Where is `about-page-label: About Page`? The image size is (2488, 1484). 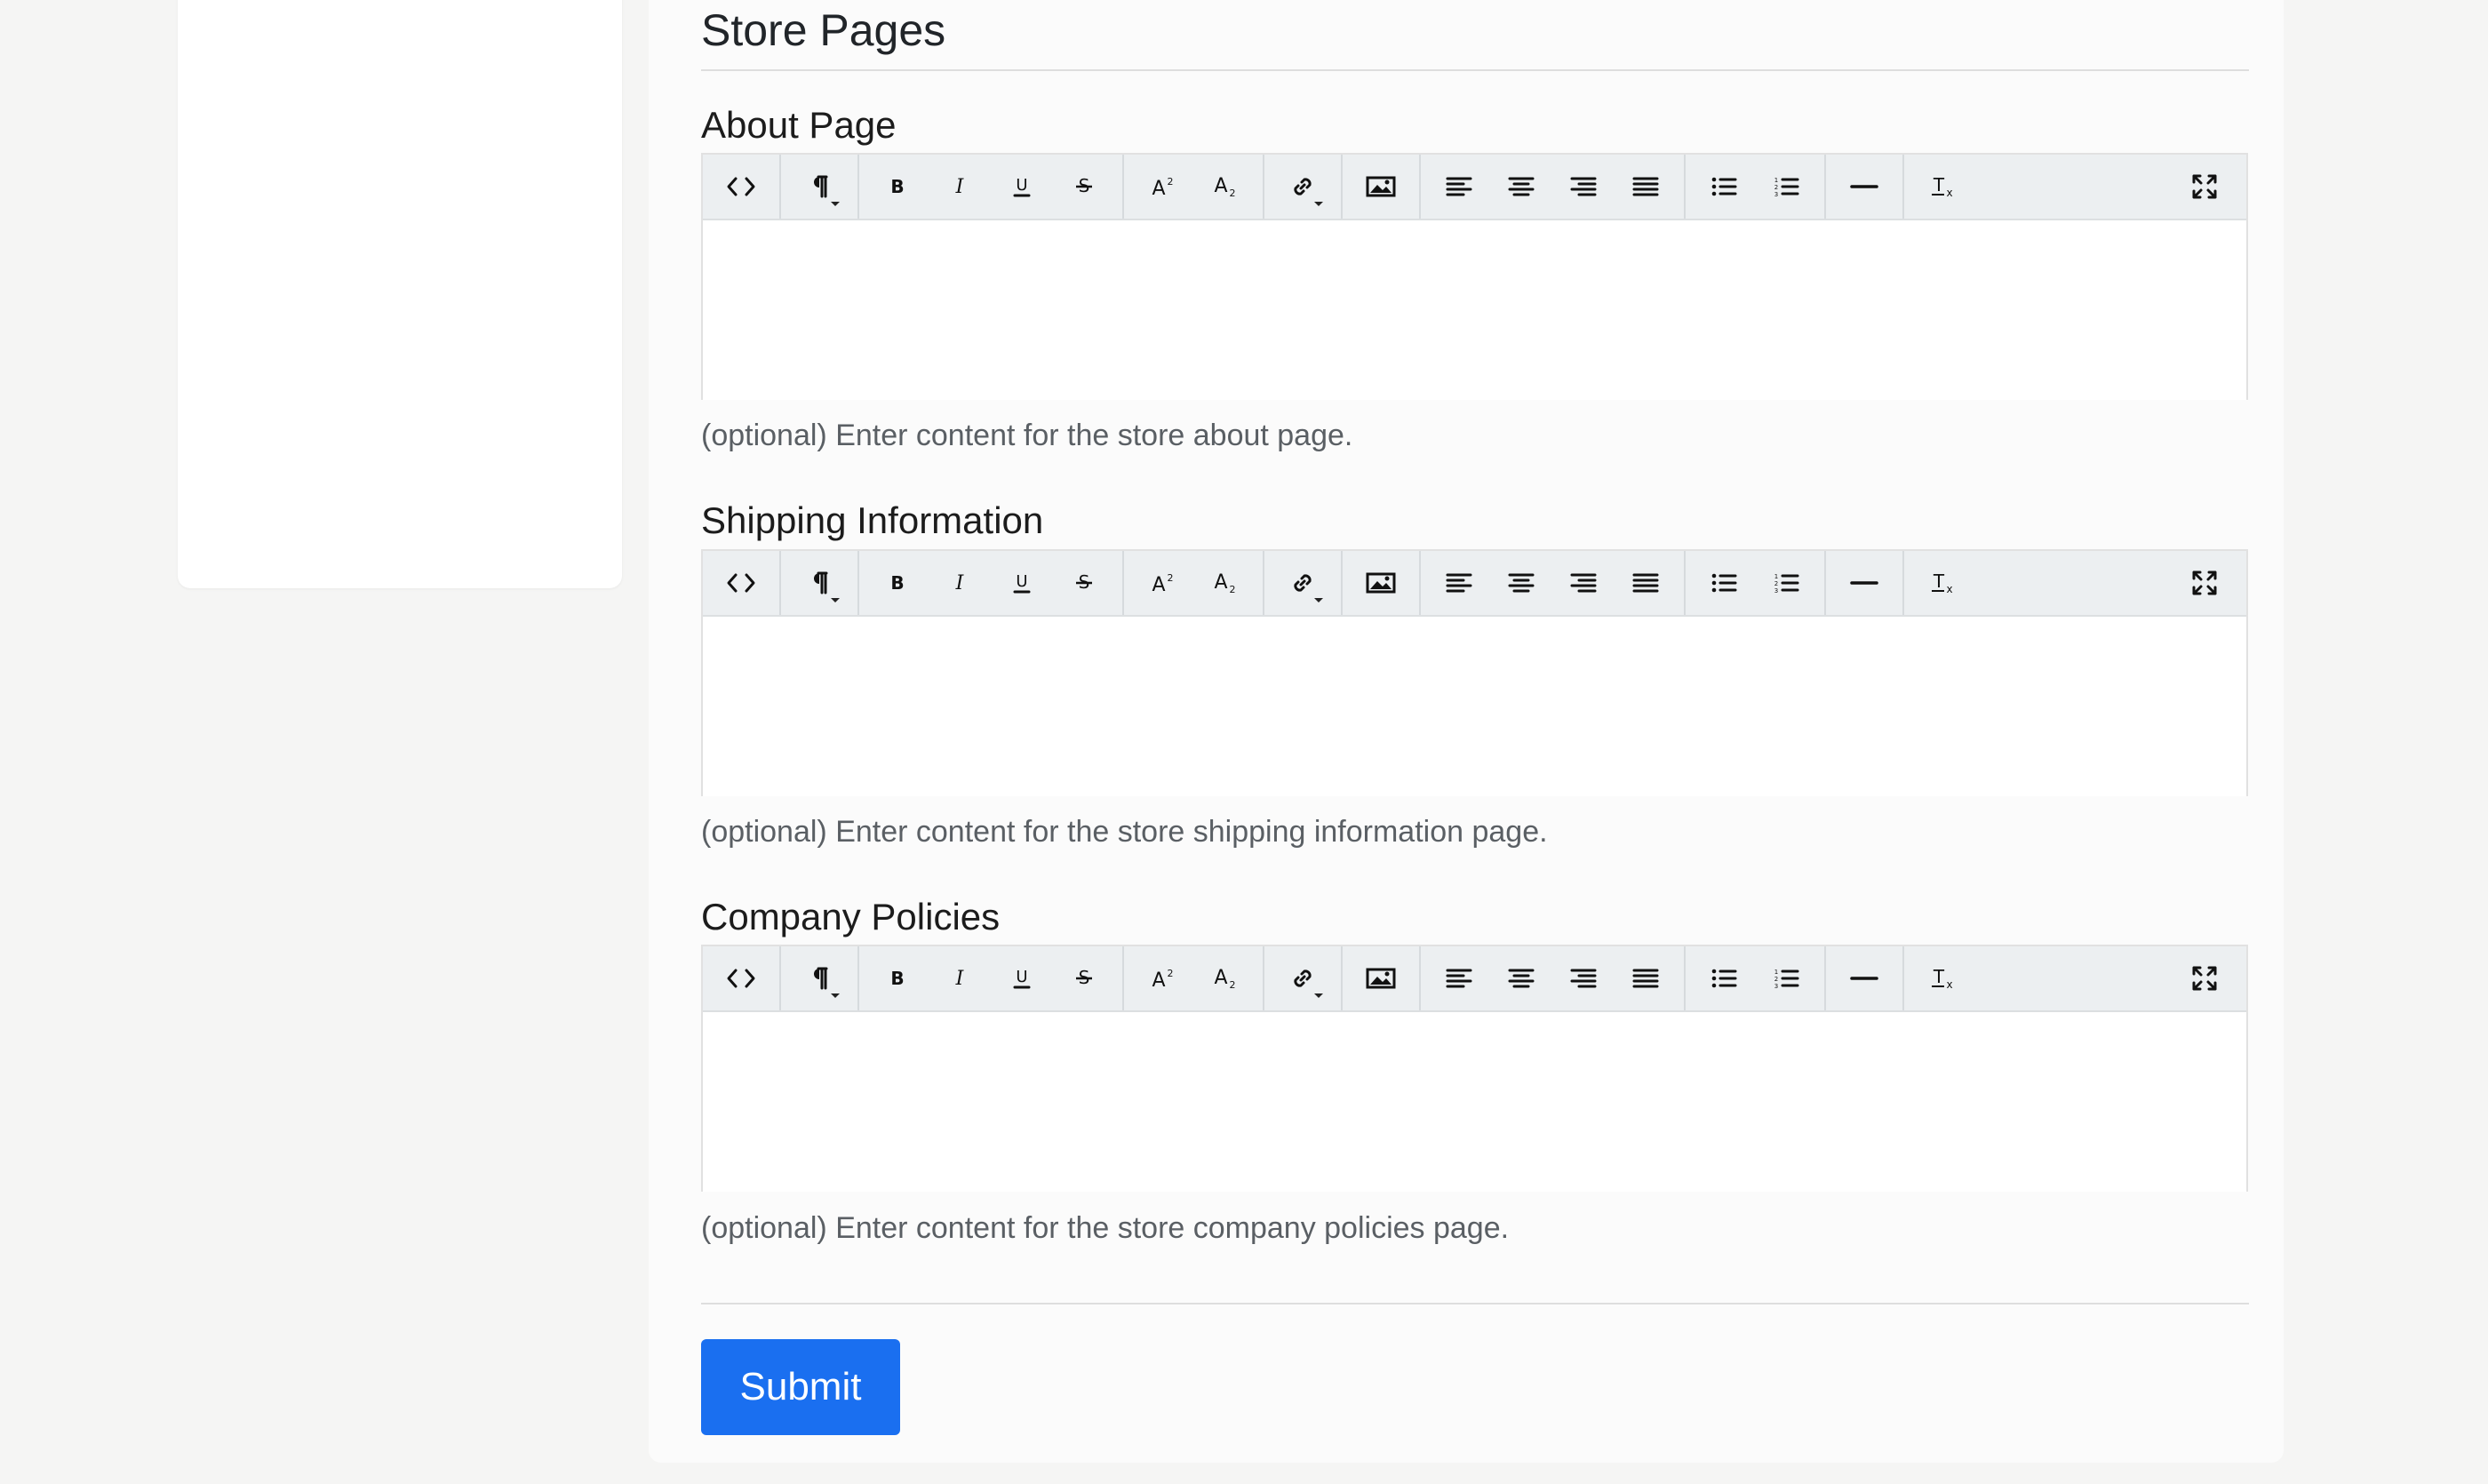
about-page-label: About Page is located at coordinates (799, 125).